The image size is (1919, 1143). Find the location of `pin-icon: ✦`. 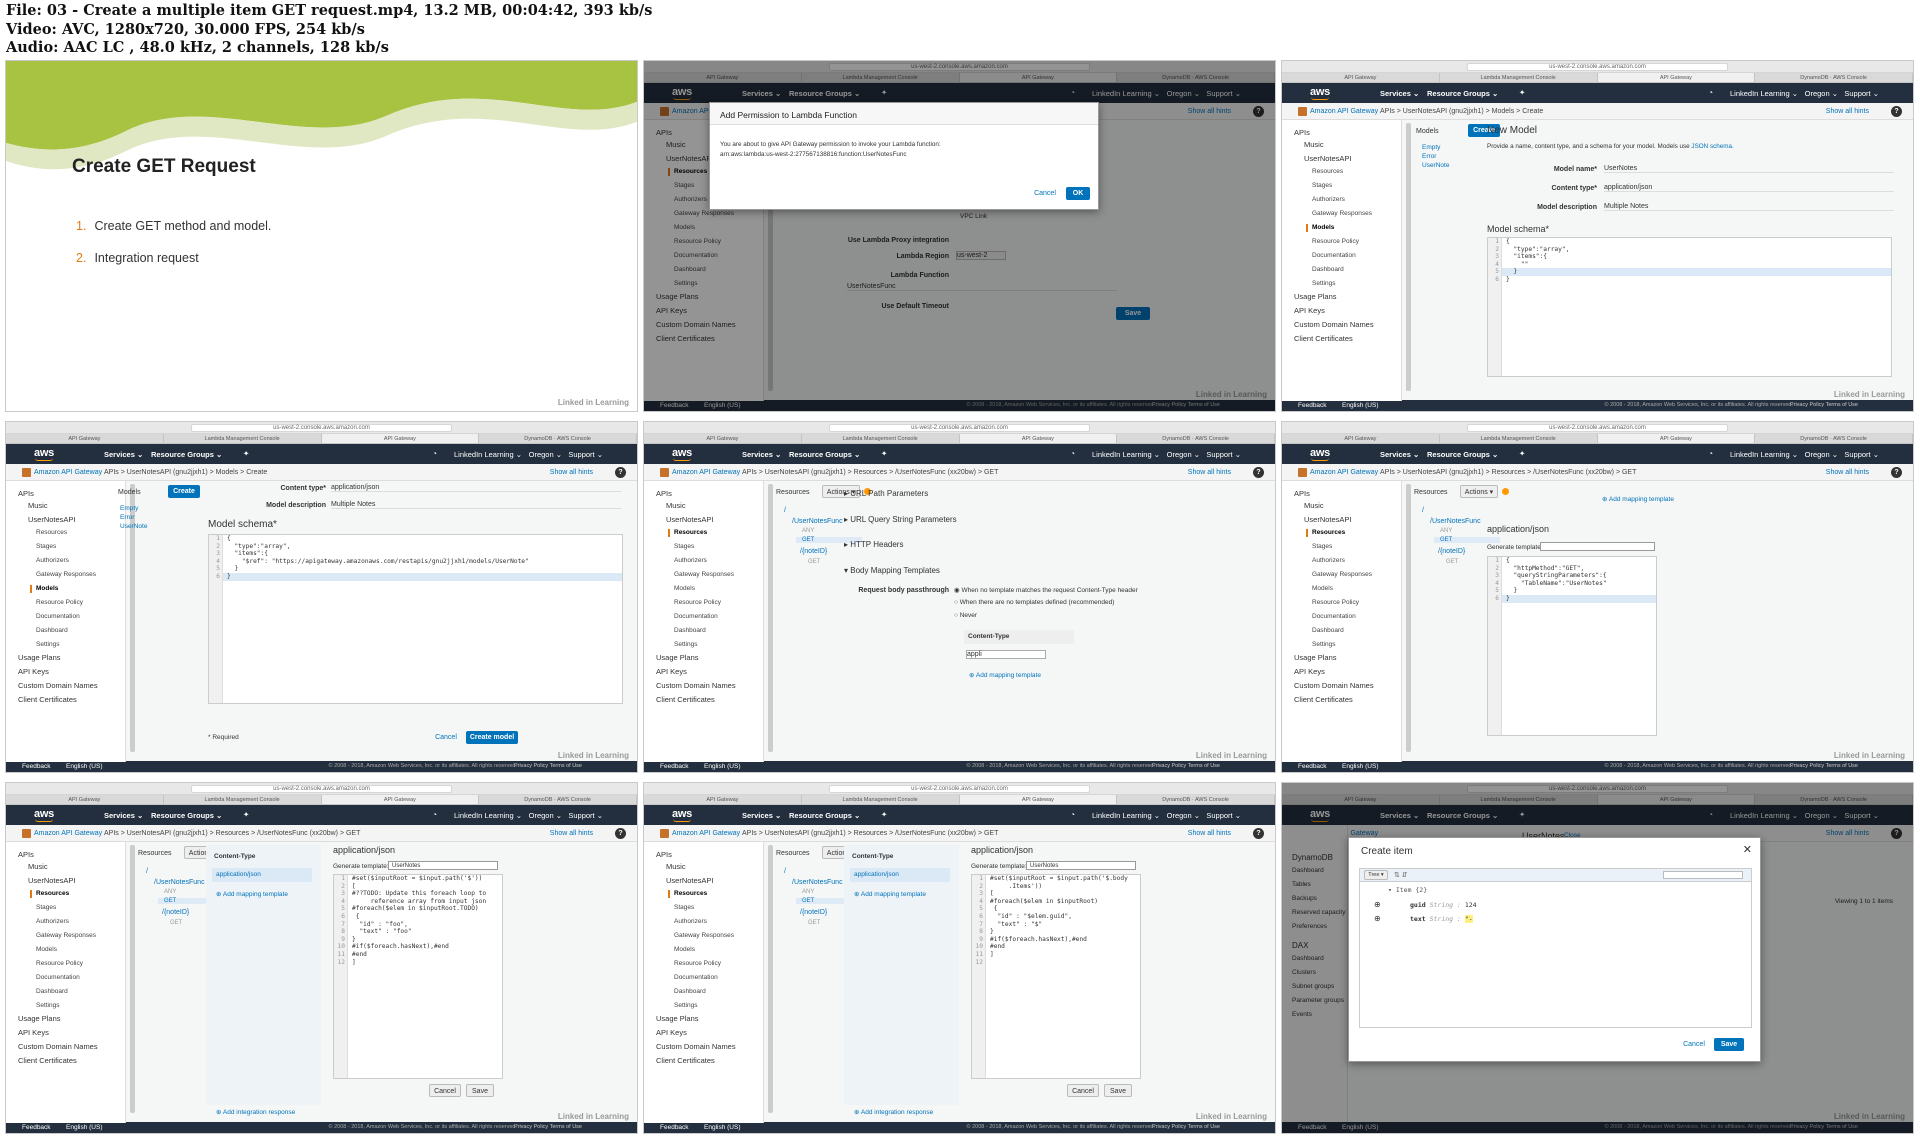

pin-icon: ✦ is located at coordinates (1522, 453).